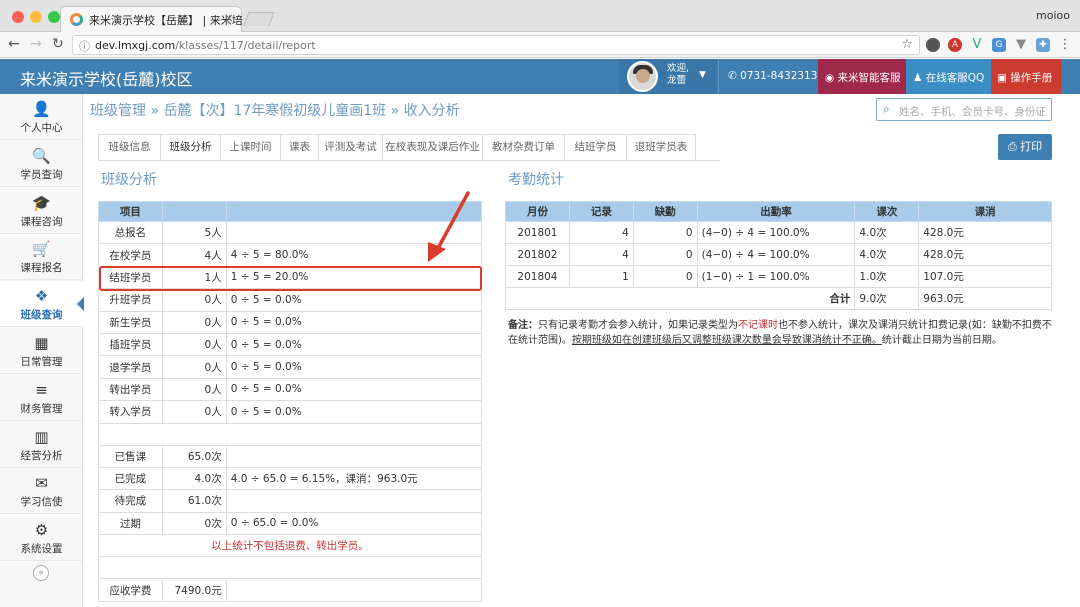 The width and height of the screenshot is (1080, 607). What do you see at coordinates (831, 78) in the screenshot?
I see `service-icon: ◉` at bounding box center [831, 78].